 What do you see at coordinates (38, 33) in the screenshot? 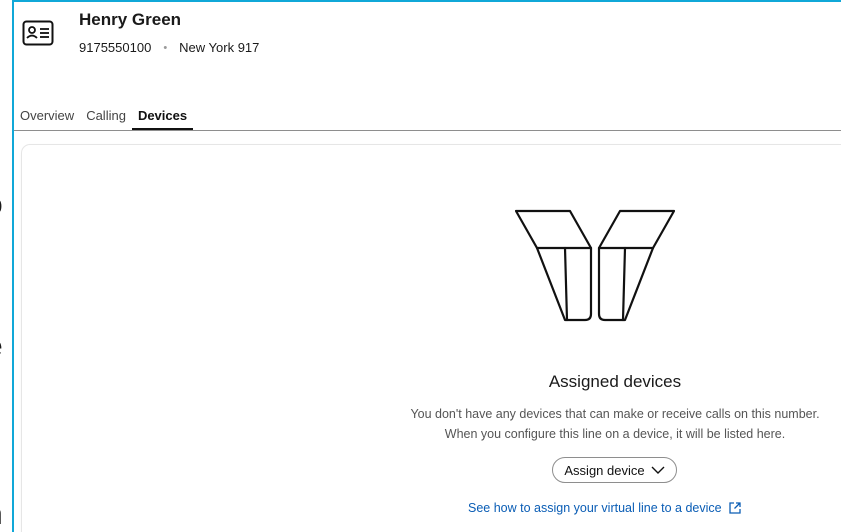
I see `contact-card-icon` at bounding box center [38, 33].